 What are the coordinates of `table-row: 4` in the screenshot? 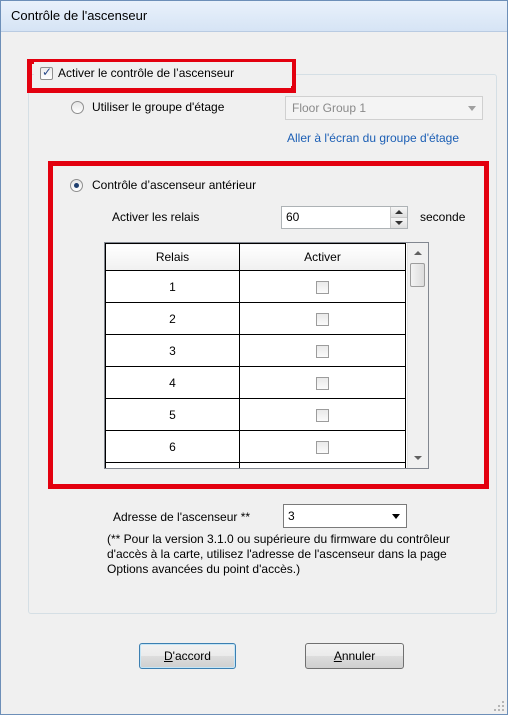 It's located at (255, 382).